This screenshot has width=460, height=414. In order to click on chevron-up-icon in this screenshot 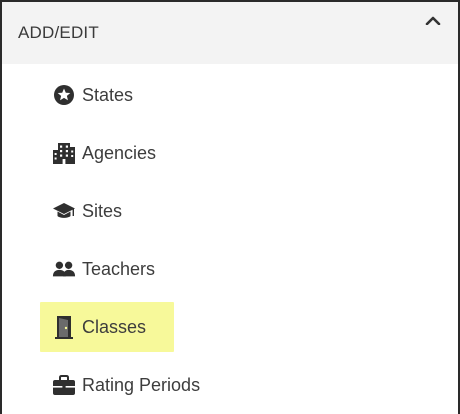, I will do `click(433, 20)`.